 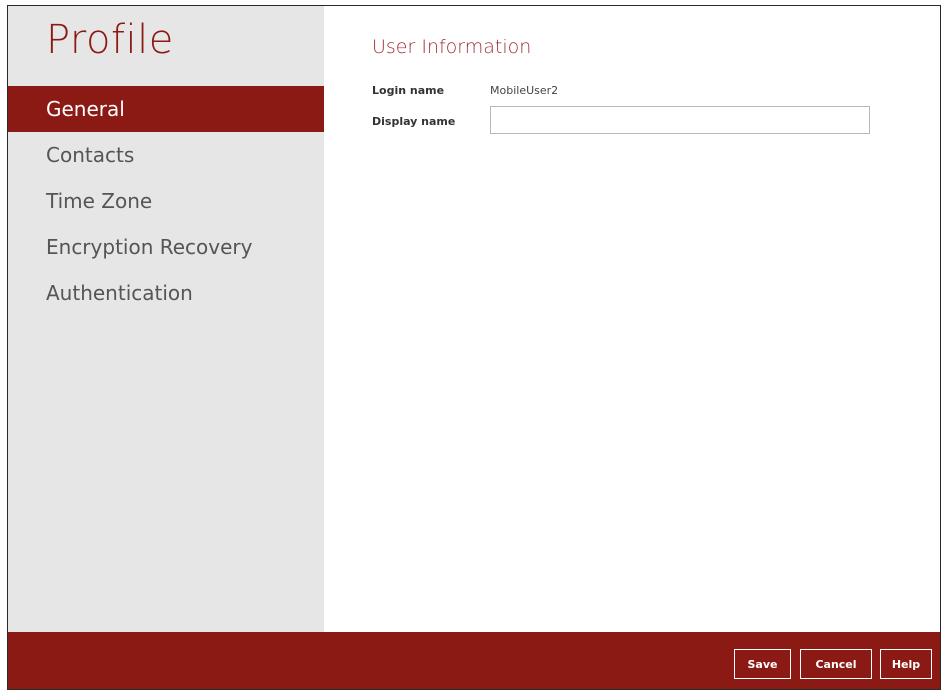 What do you see at coordinates (110, 40) in the screenshot?
I see `sidebar-title: Profile` at bounding box center [110, 40].